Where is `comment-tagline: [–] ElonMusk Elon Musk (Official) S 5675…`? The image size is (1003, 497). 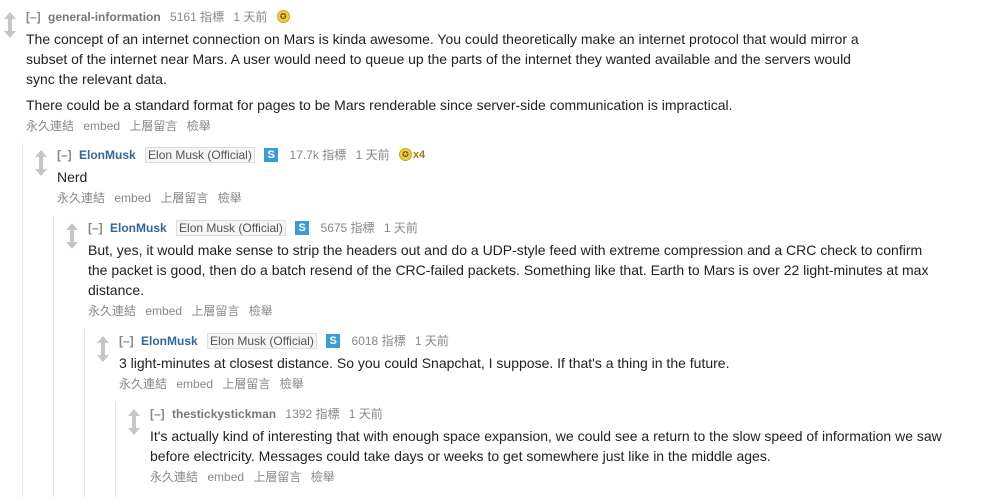 comment-tagline: [–] ElonMusk Elon Musk (Official) S 5675… is located at coordinates (515, 227).